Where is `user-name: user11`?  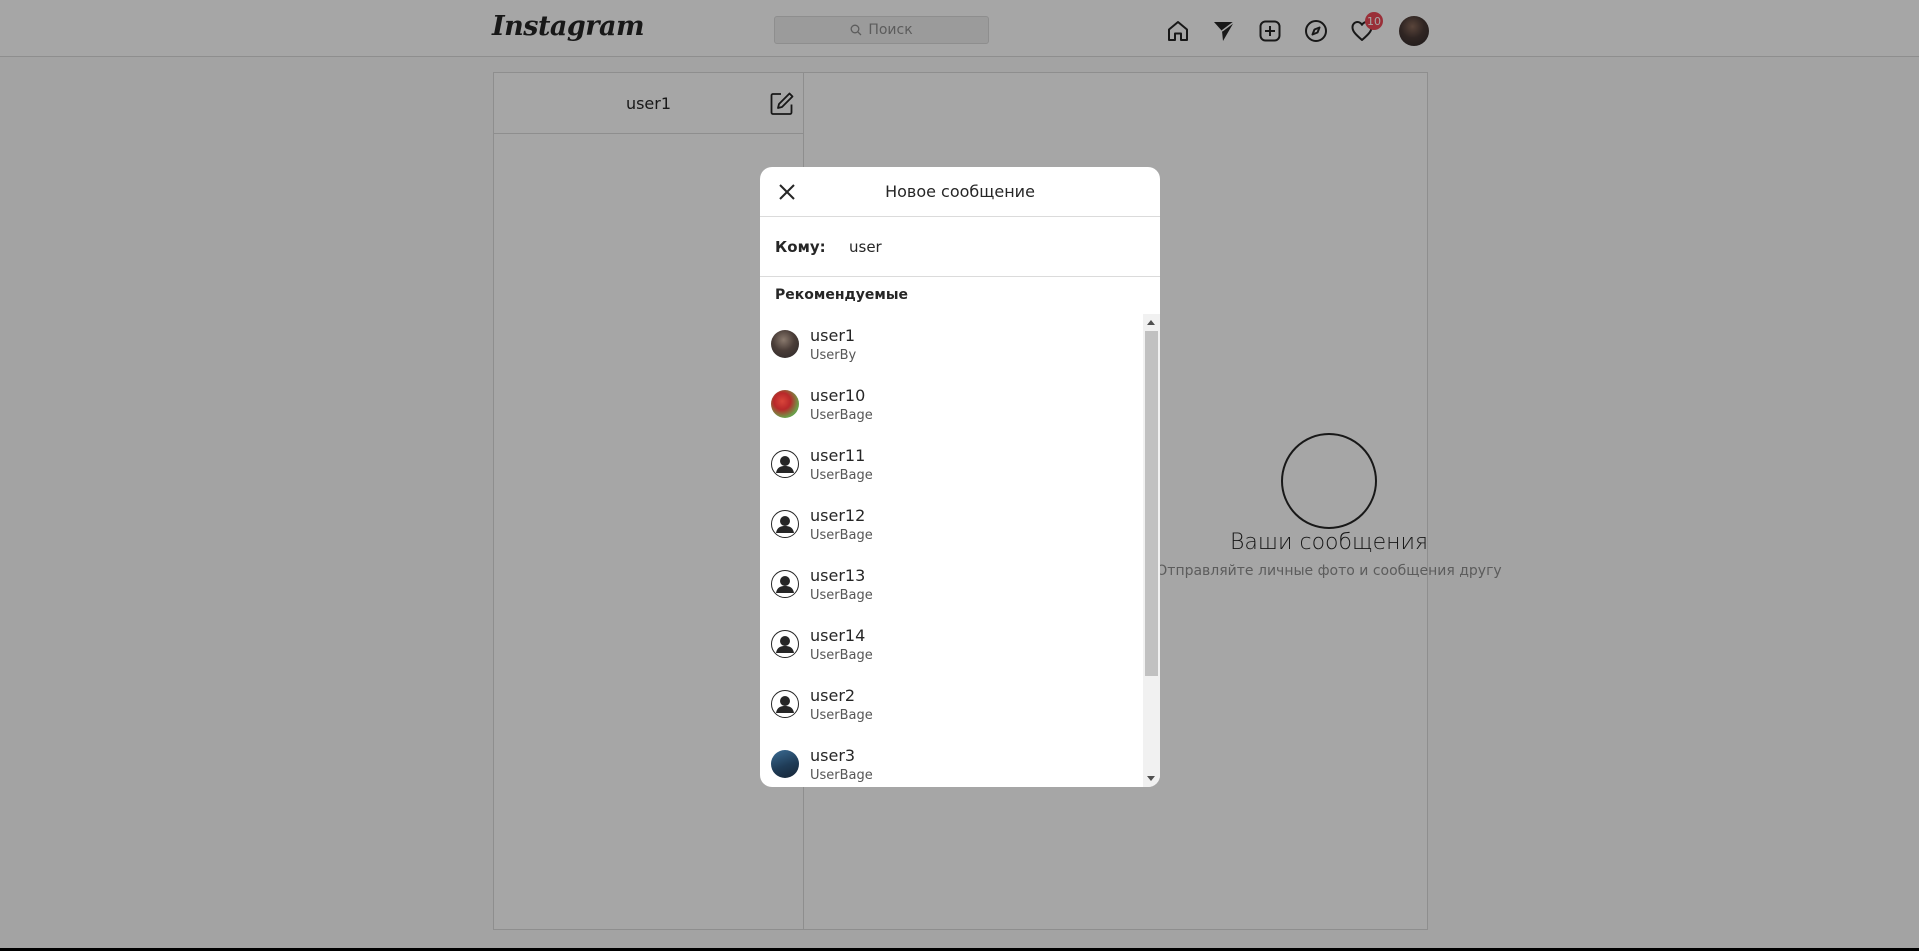 user-name: user11 is located at coordinates (838, 455).